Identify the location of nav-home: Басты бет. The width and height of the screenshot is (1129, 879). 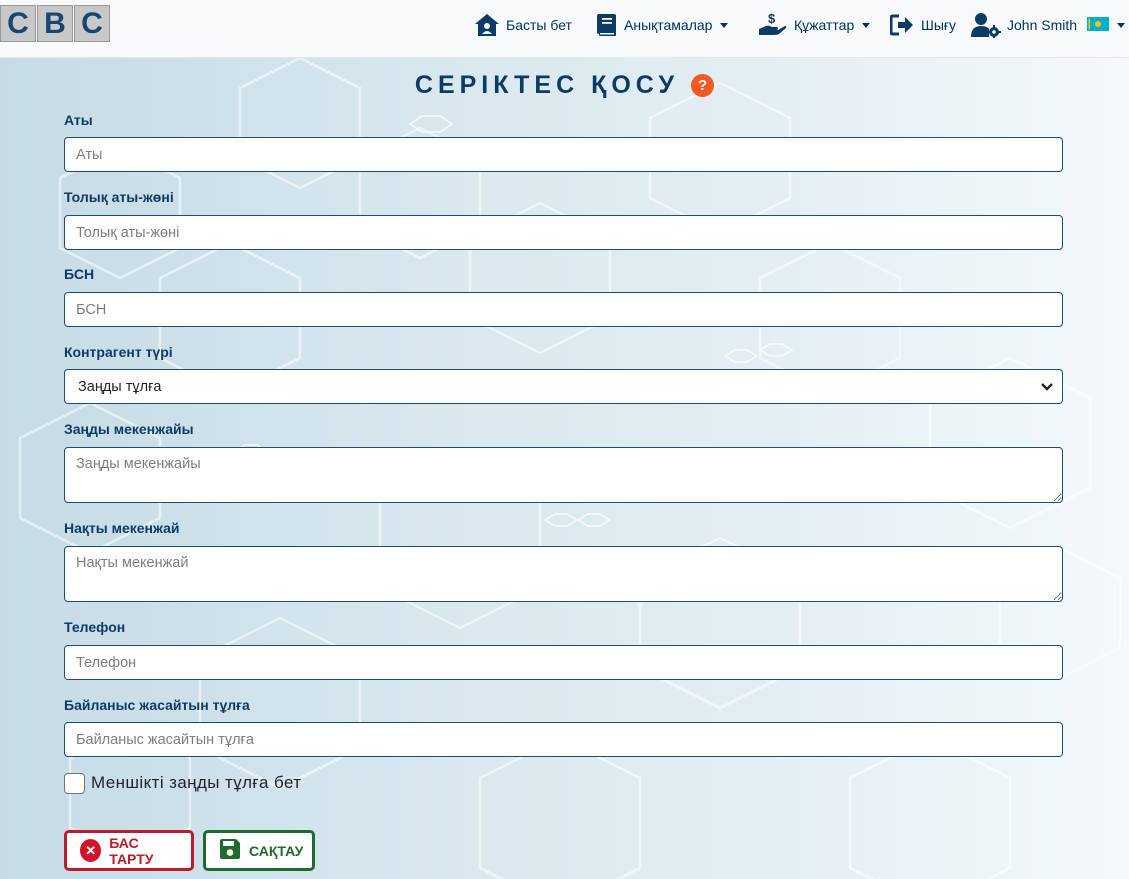
(523, 25).